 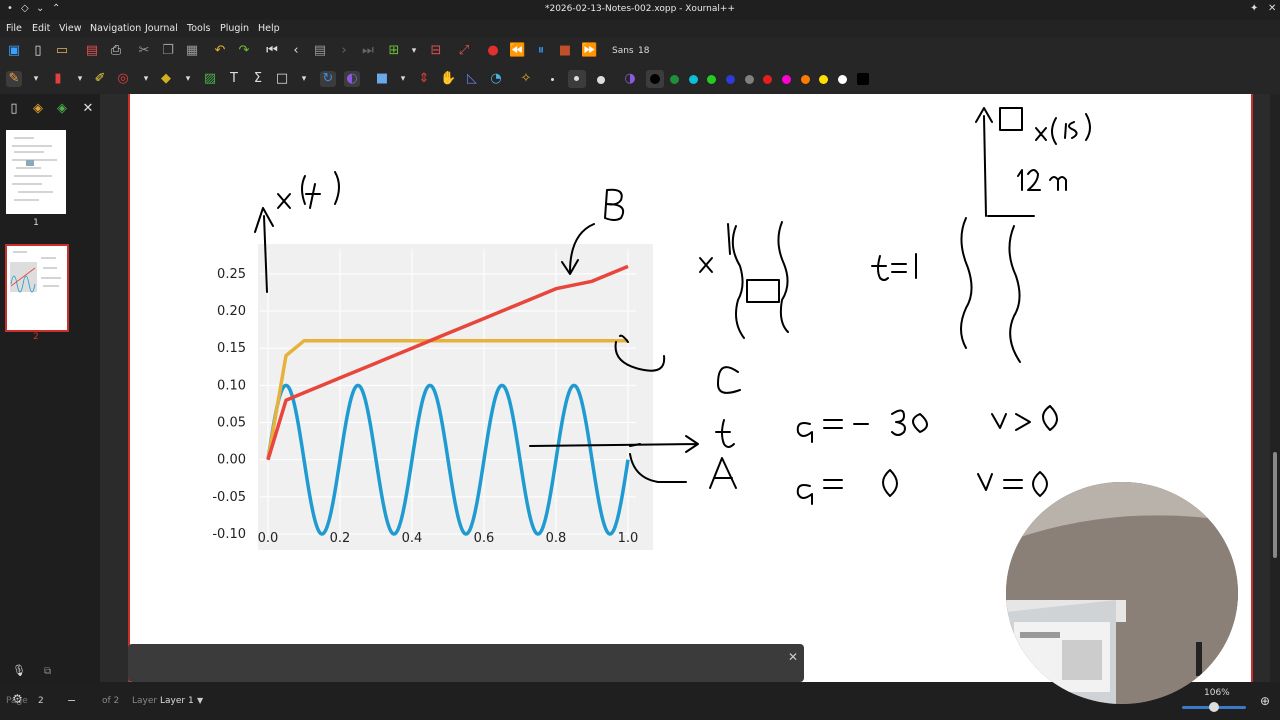 I want to click on eraser-dropdown-icon: ▾, so click(x=80, y=79).